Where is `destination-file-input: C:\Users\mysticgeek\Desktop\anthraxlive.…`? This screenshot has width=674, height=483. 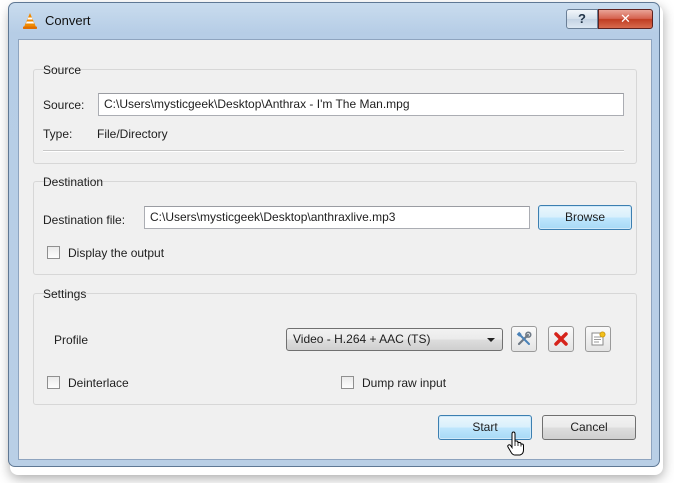
destination-file-input: C:\Users\mysticgeek\Desktop\anthraxlive.… is located at coordinates (337, 217).